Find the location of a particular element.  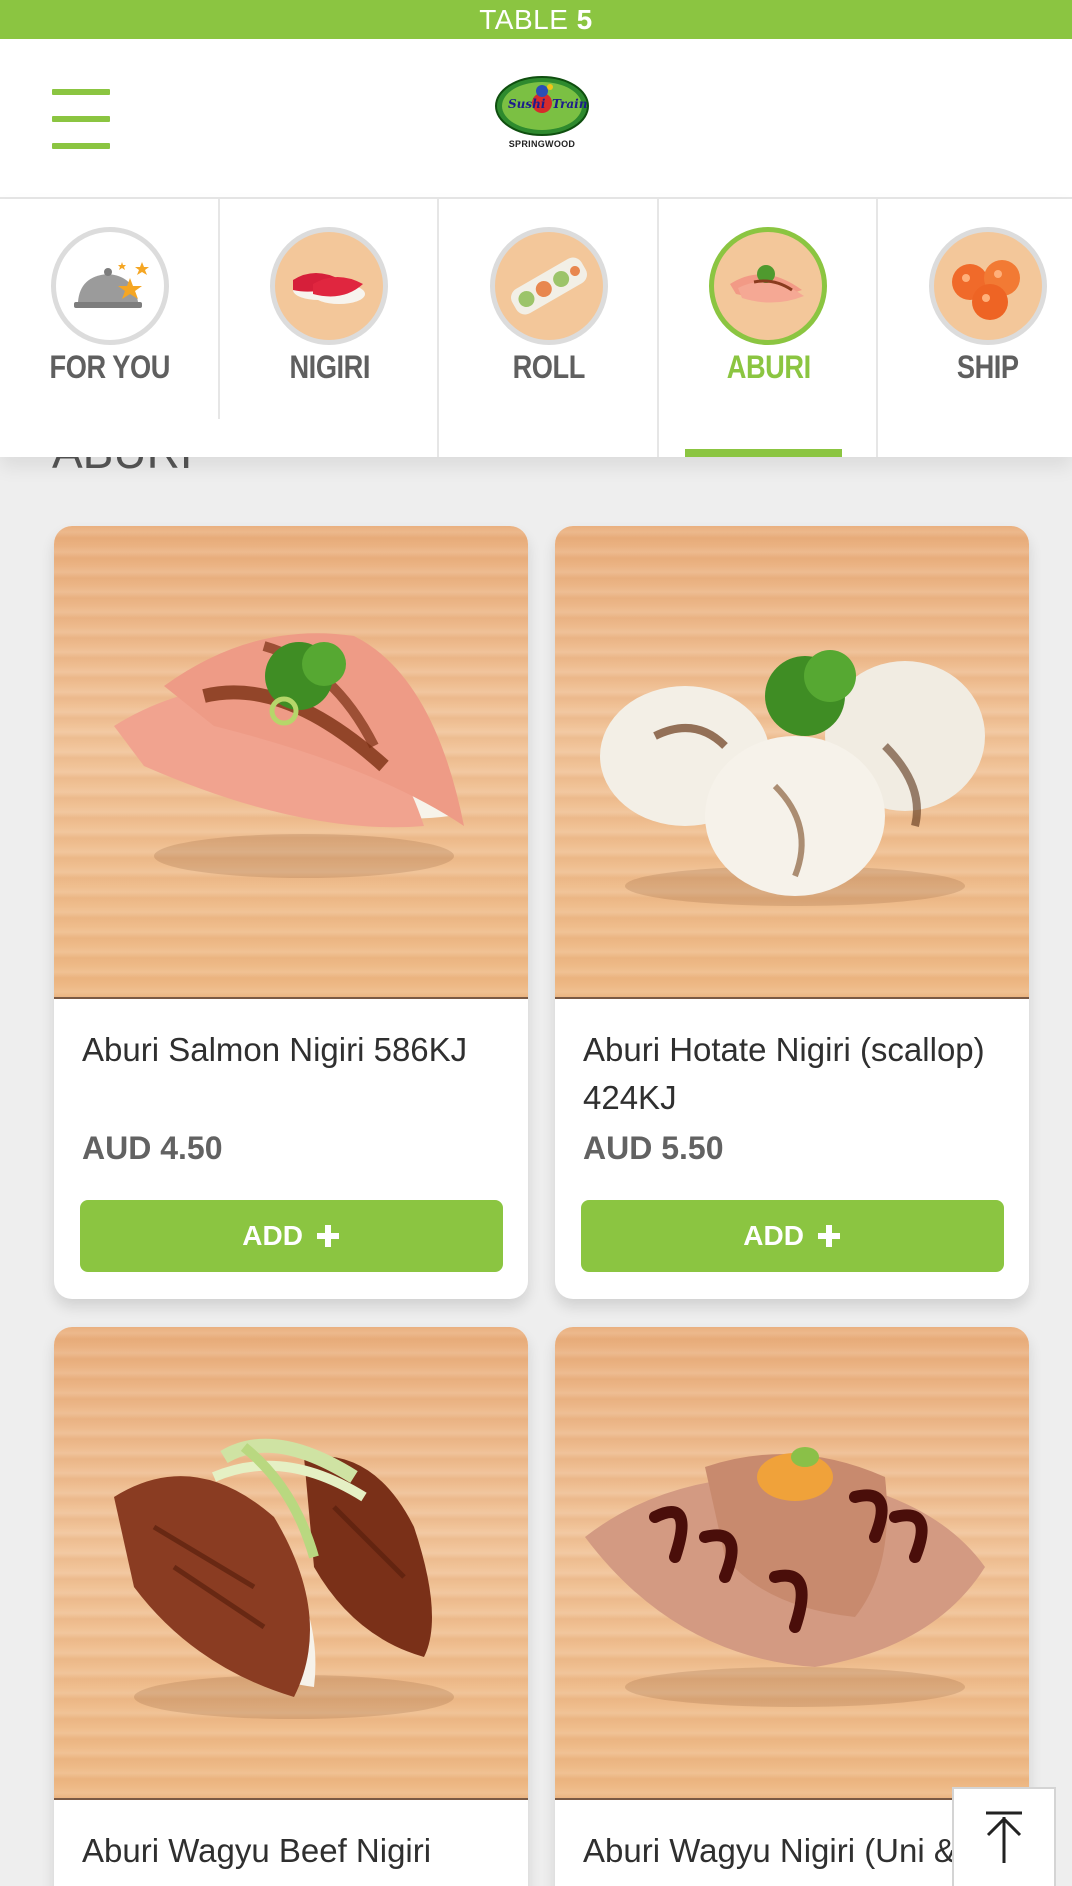

logo-subtitle: SPRINGWOOD is located at coordinates (542, 144).